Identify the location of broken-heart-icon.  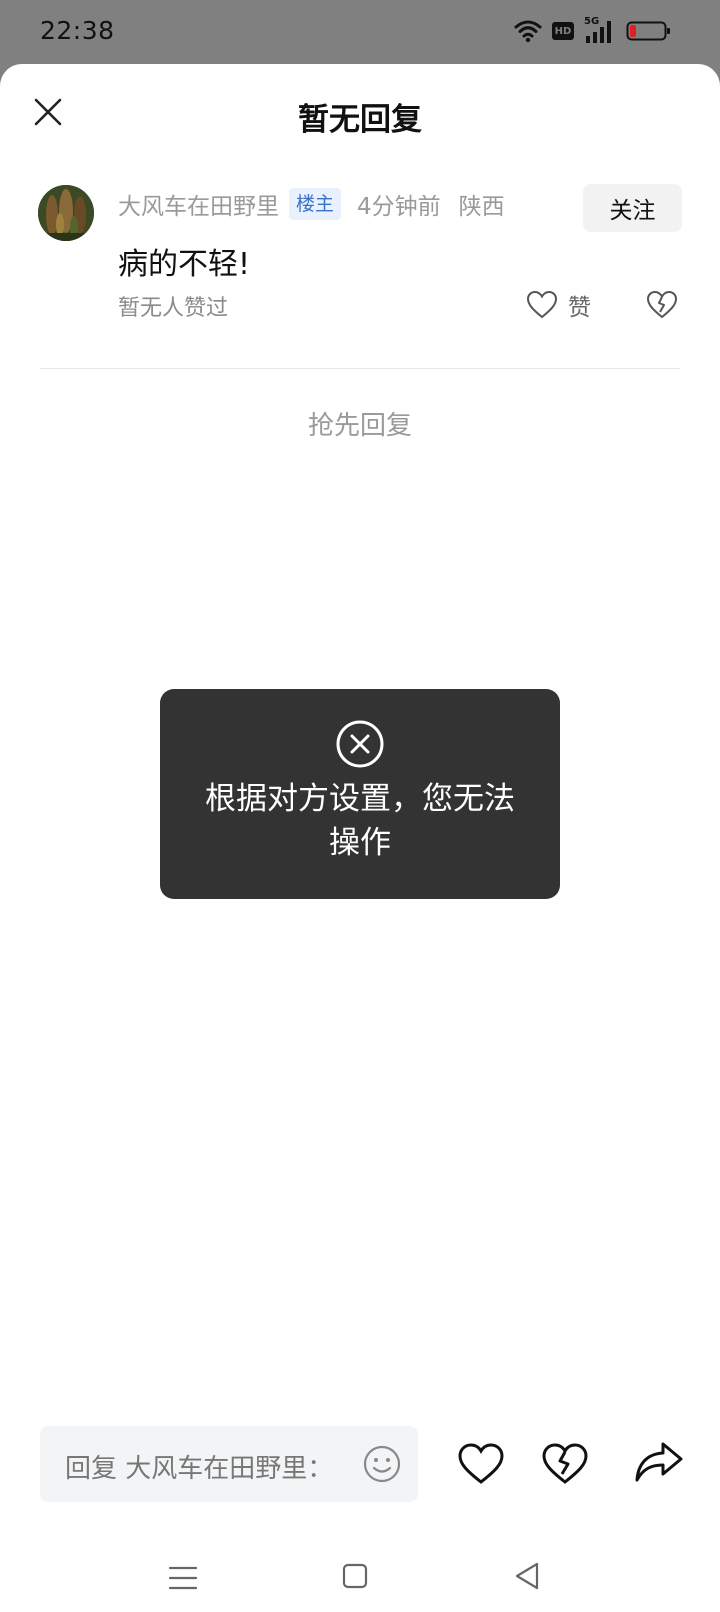
(662, 304).